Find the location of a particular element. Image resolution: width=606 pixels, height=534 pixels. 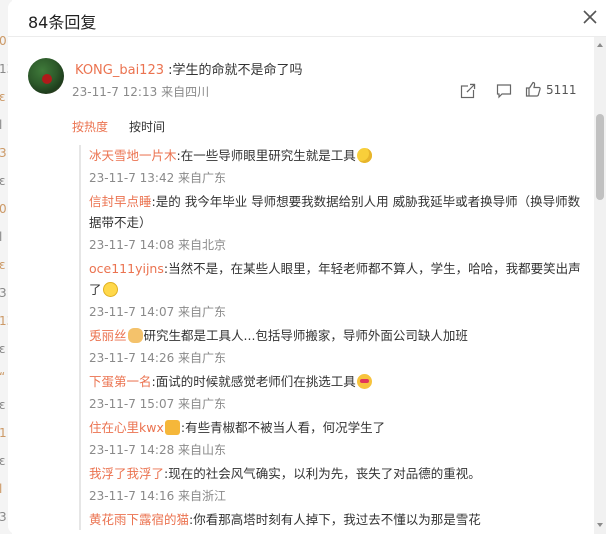

scroll-down-arrow-icon is located at coordinates (600, 525).